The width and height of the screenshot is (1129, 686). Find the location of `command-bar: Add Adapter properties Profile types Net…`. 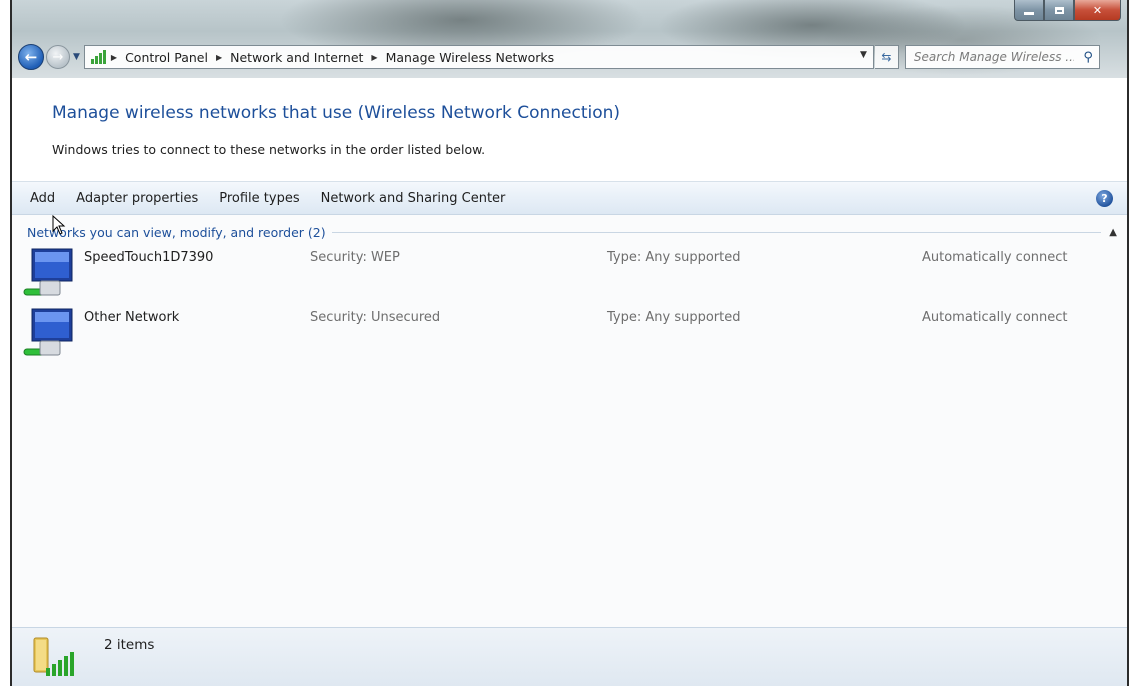

command-bar: Add Adapter properties Profile types Net… is located at coordinates (569, 198).